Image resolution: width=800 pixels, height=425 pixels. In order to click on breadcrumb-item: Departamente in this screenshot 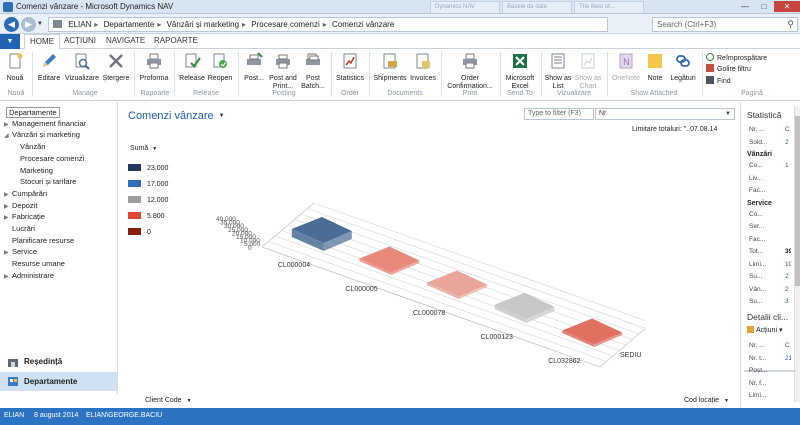, I will do `click(129, 24)`.